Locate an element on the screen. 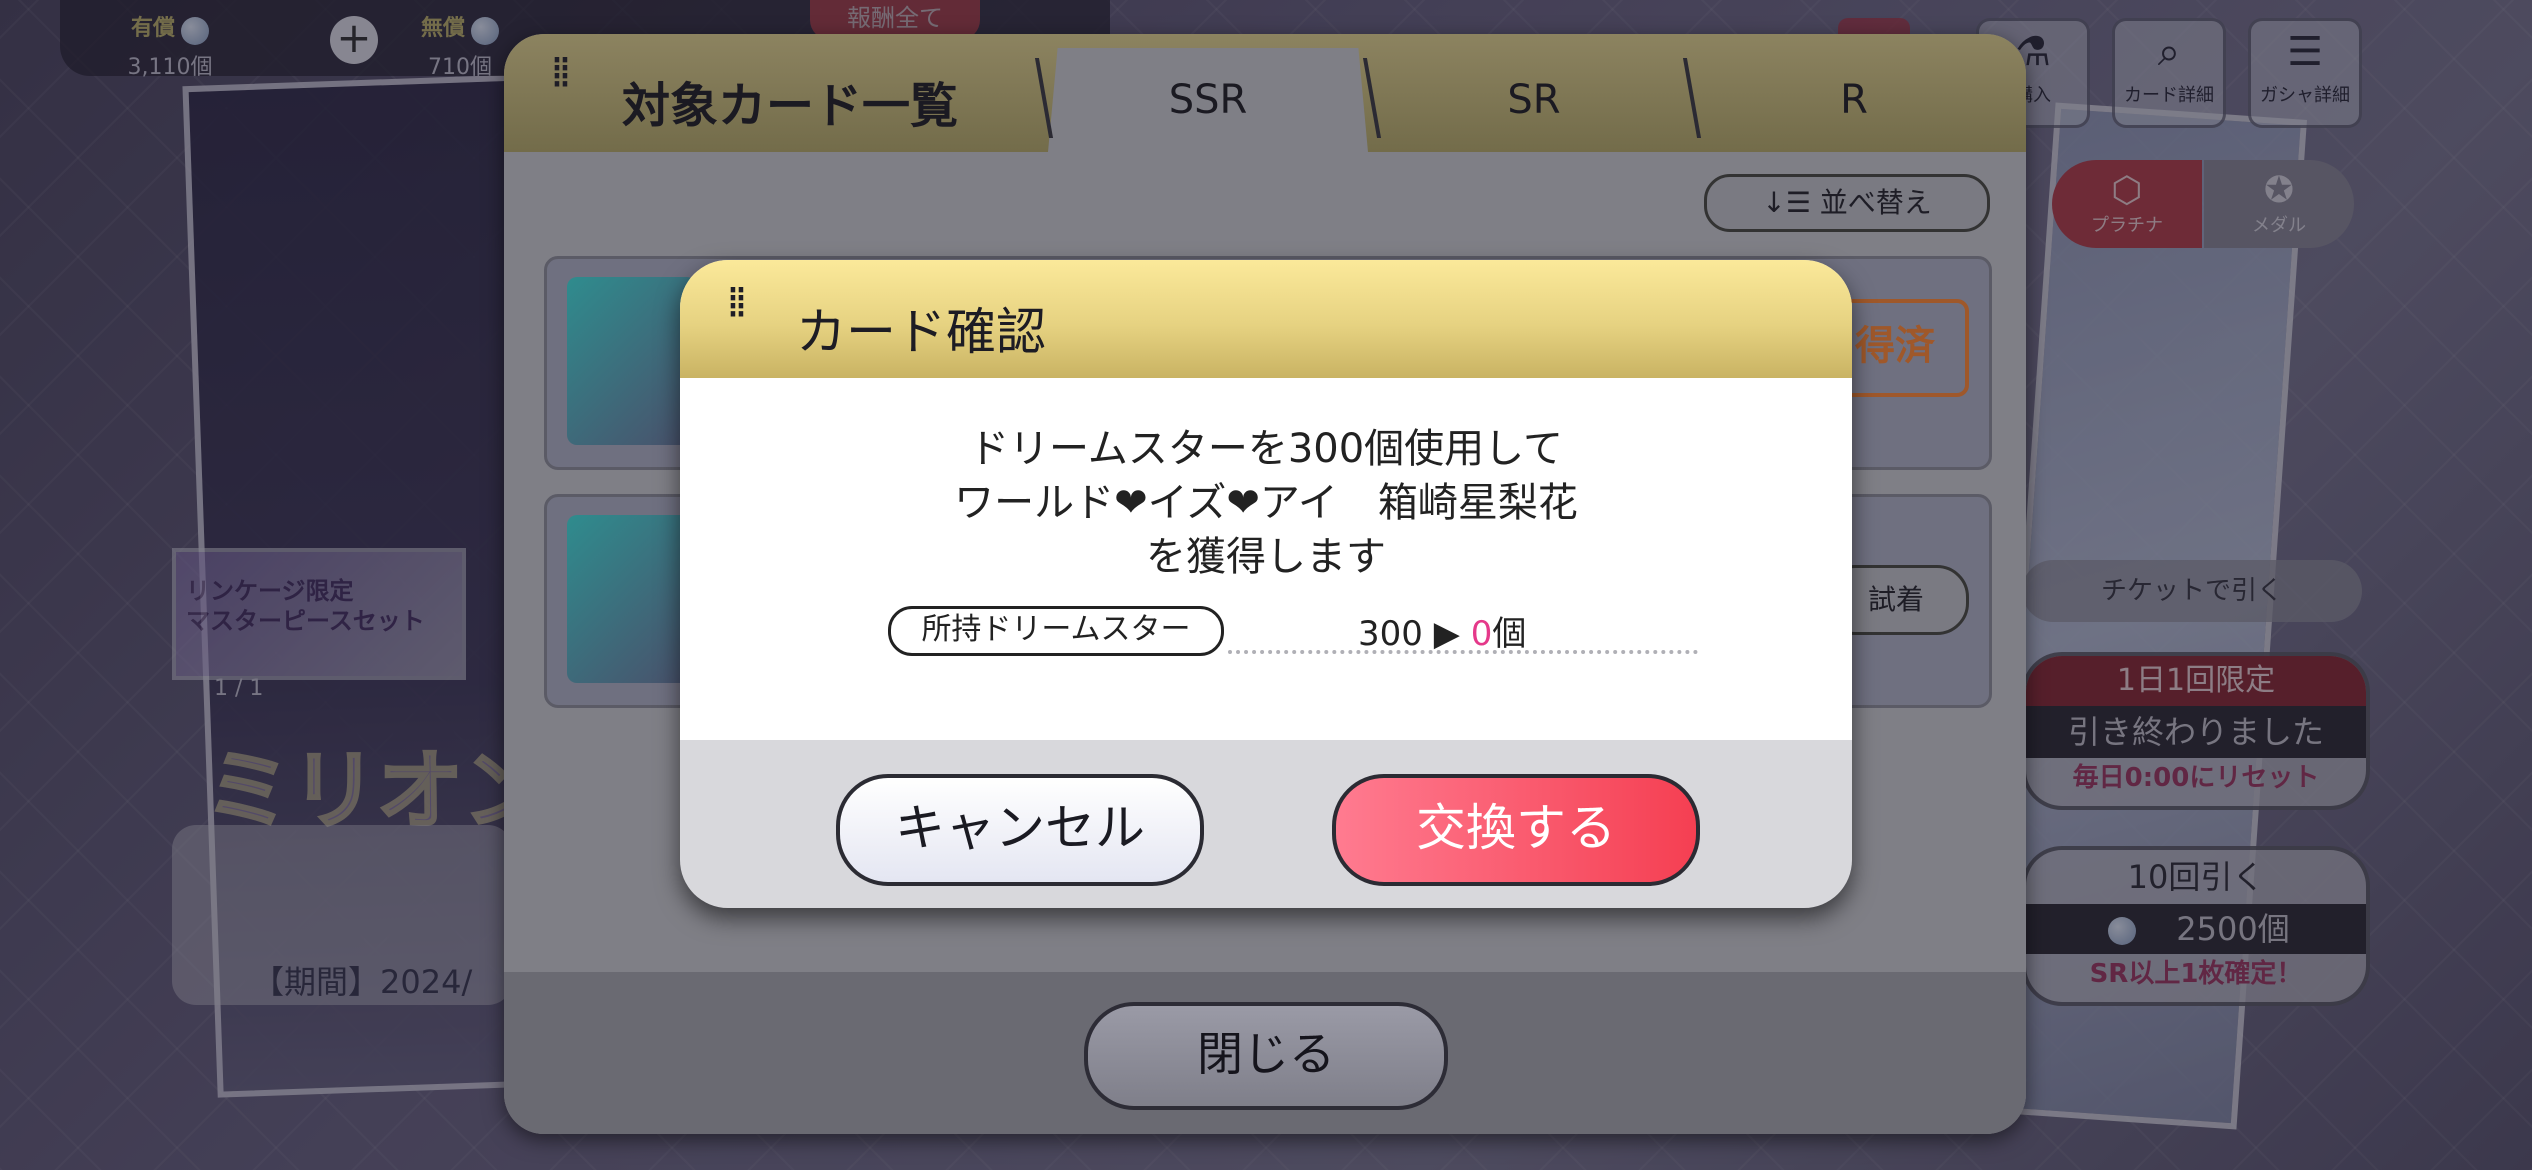  owned-dreamstar-value: 300 ▶ 0個 is located at coordinates (1442, 630).